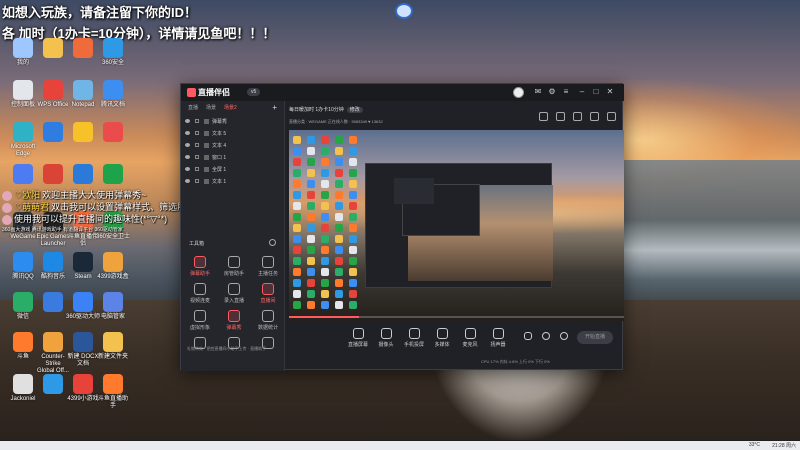 The image size is (800, 450). What do you see at coordinates (83, 266) in the screenshot?
I see `desktop-shortcut: Steam` at bounding box center [83, 266].